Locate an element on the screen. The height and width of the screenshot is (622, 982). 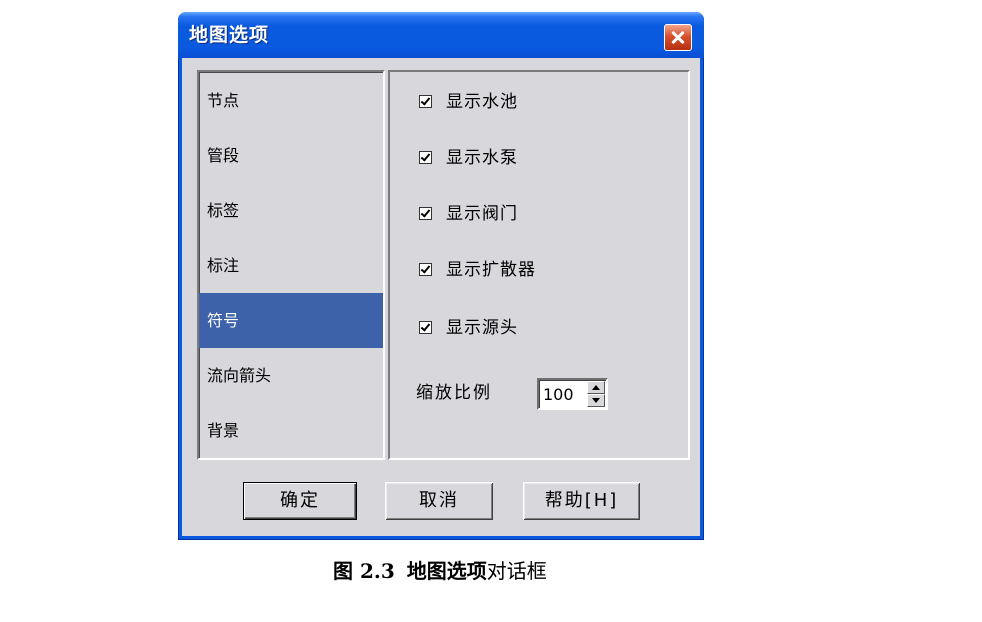
scale-spinner is located at coordinates (572, 394).